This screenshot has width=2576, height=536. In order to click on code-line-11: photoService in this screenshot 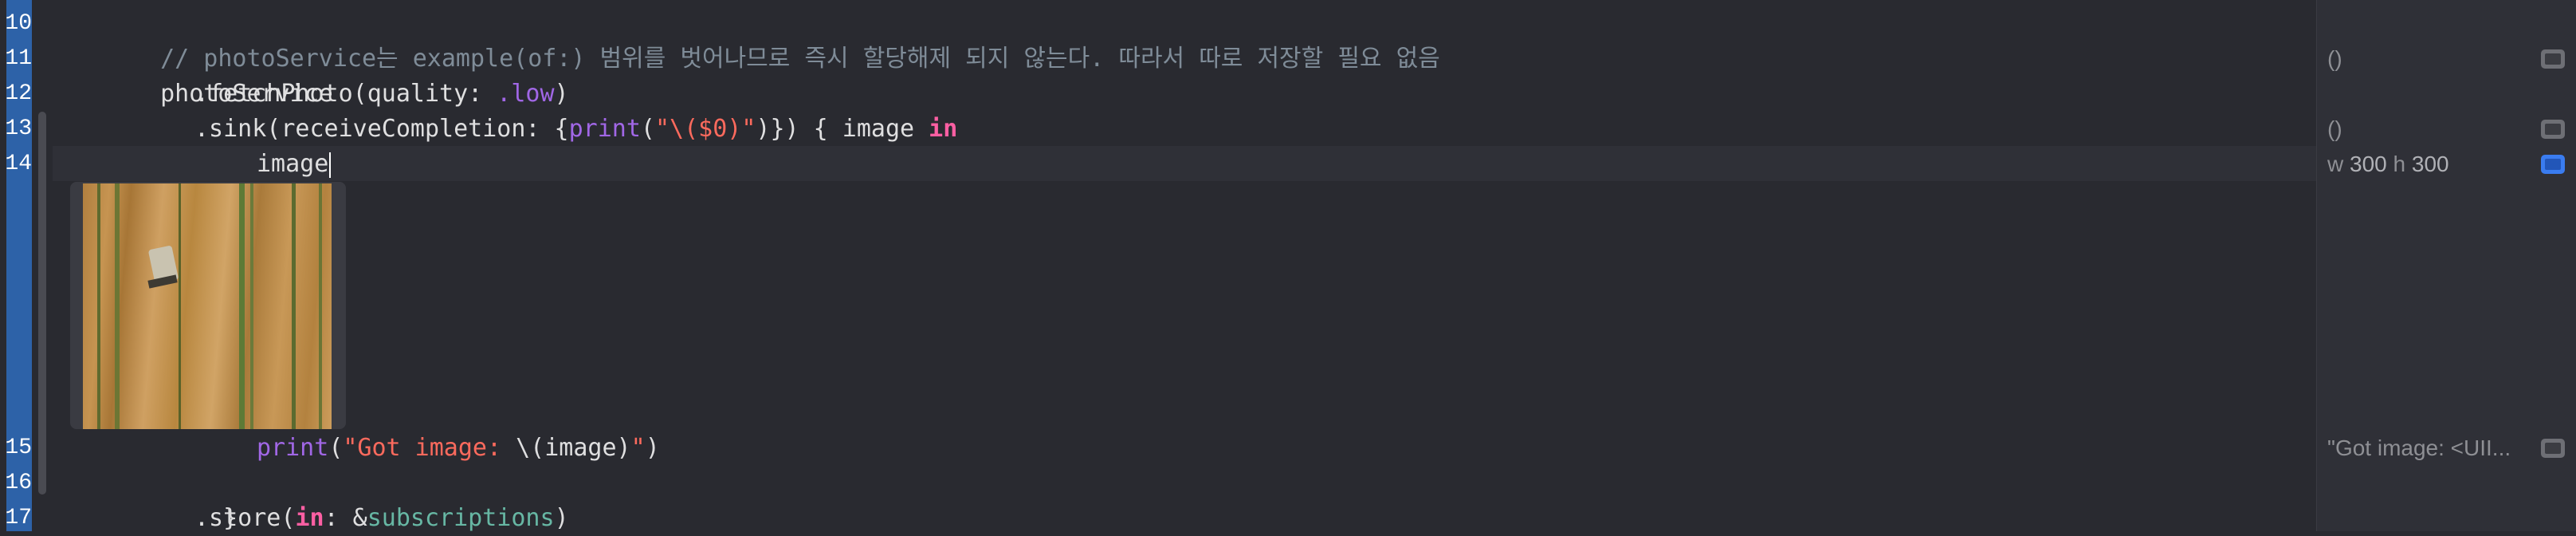, I will do `click(232, 75)`.